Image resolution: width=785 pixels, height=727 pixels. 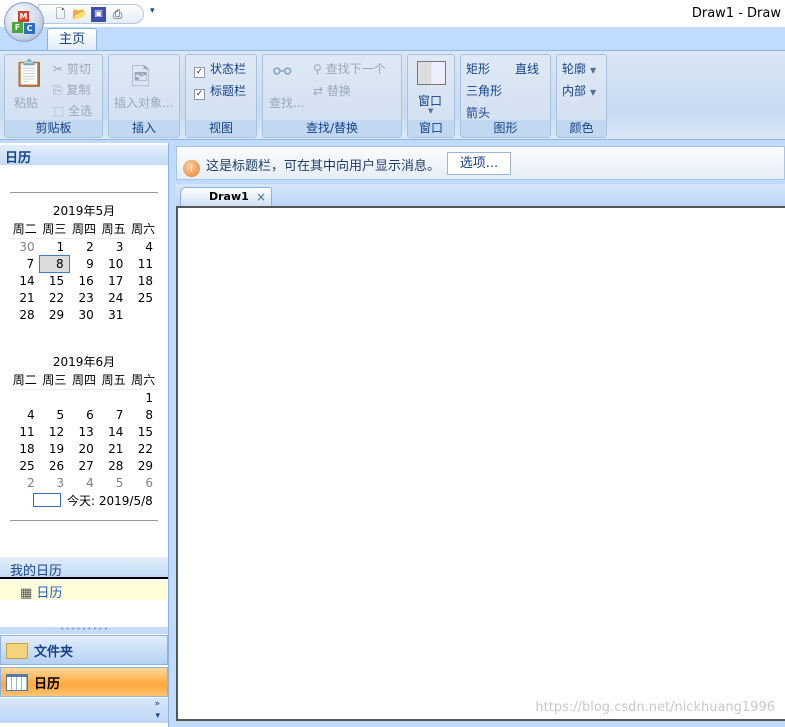 What do you see at coordinates (579, 90) in the screenshot?
I see `fill-color-dropdown: 内部 ▼` at bounding box center [579, 90].